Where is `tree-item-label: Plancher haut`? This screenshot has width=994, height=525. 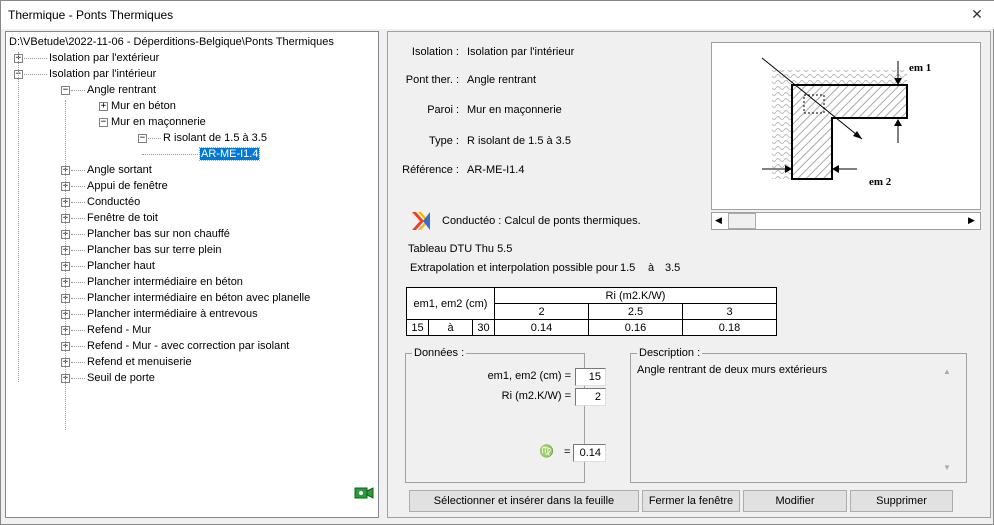
tree-item-label: Plancher haut is located at coordinates (121, 266).